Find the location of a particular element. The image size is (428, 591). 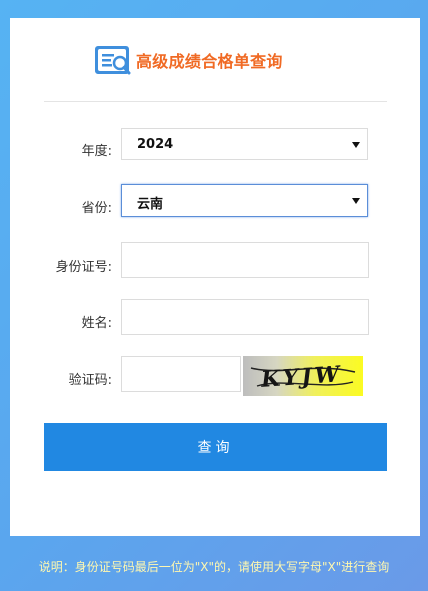

query-logo-icon is located at coordinates (113, 60).